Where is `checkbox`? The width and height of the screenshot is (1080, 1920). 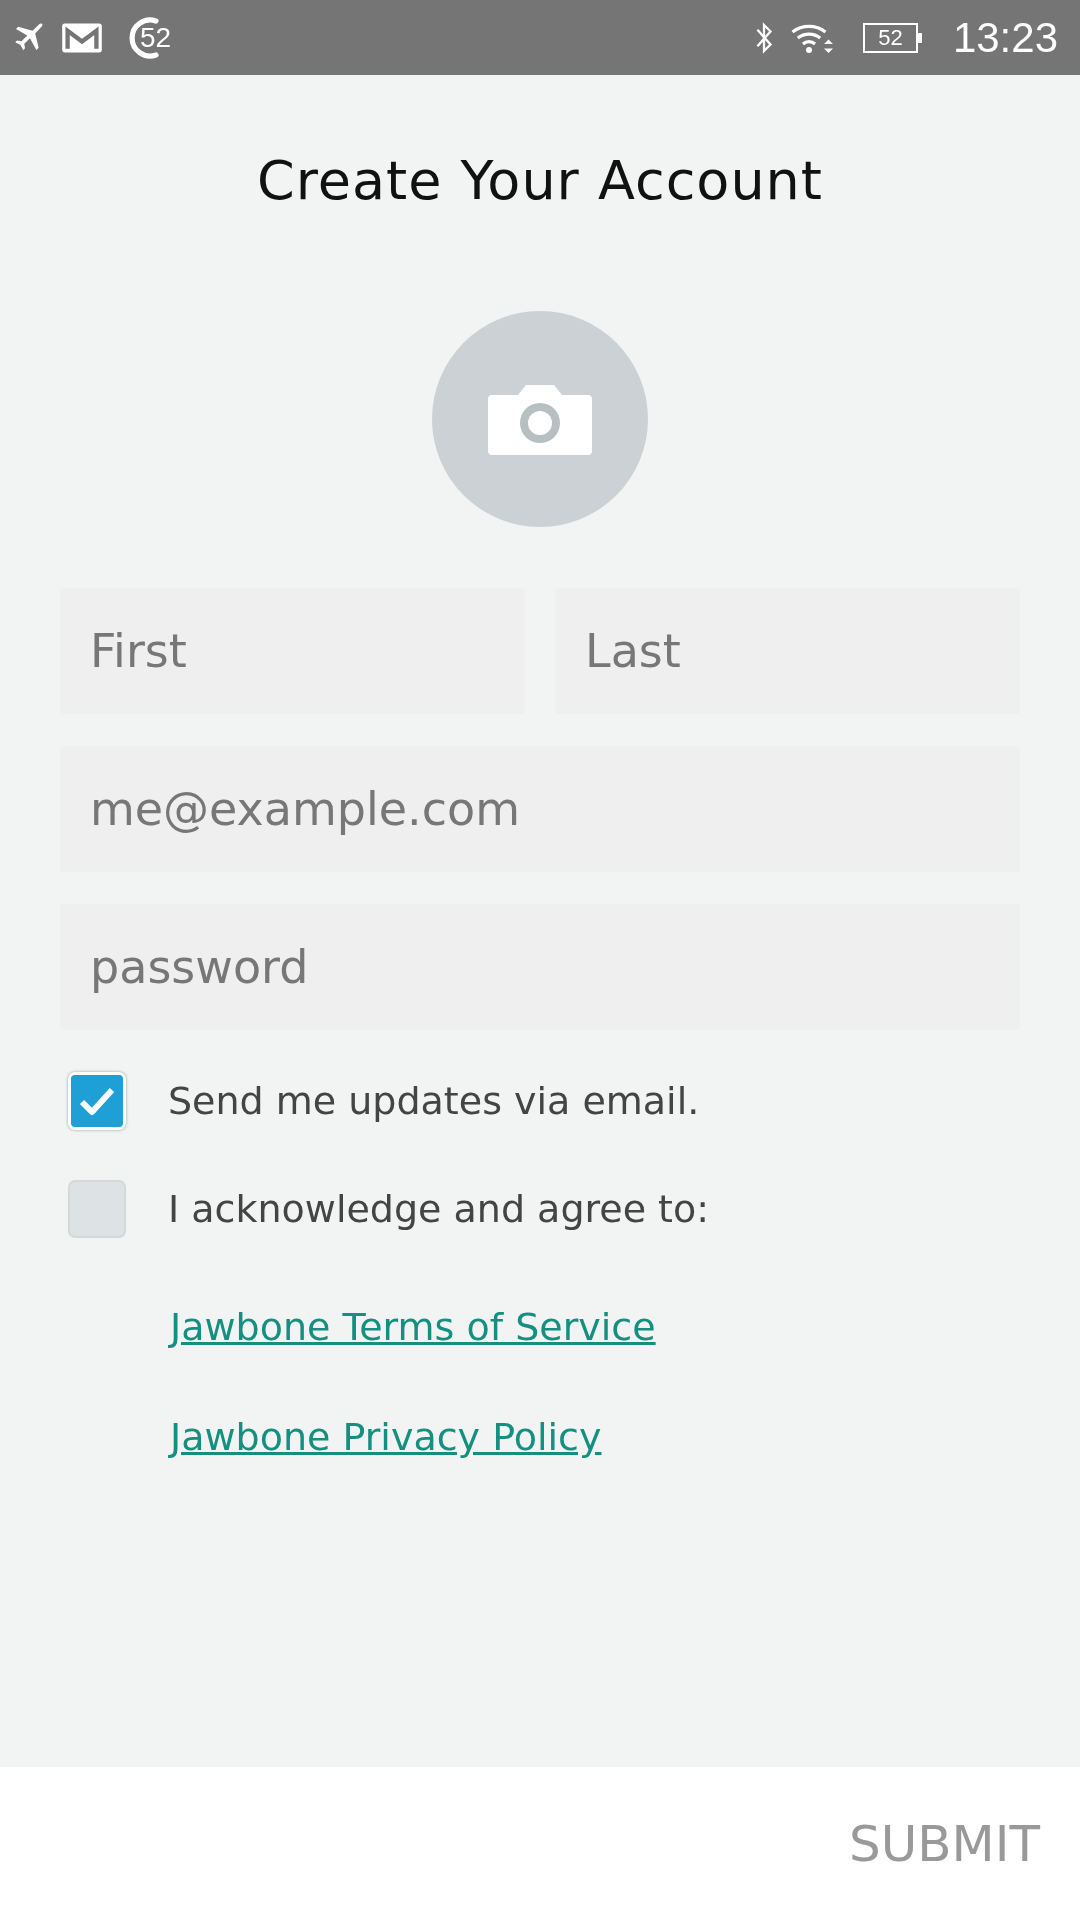 checkbox is located at coordinates (97, 1209).